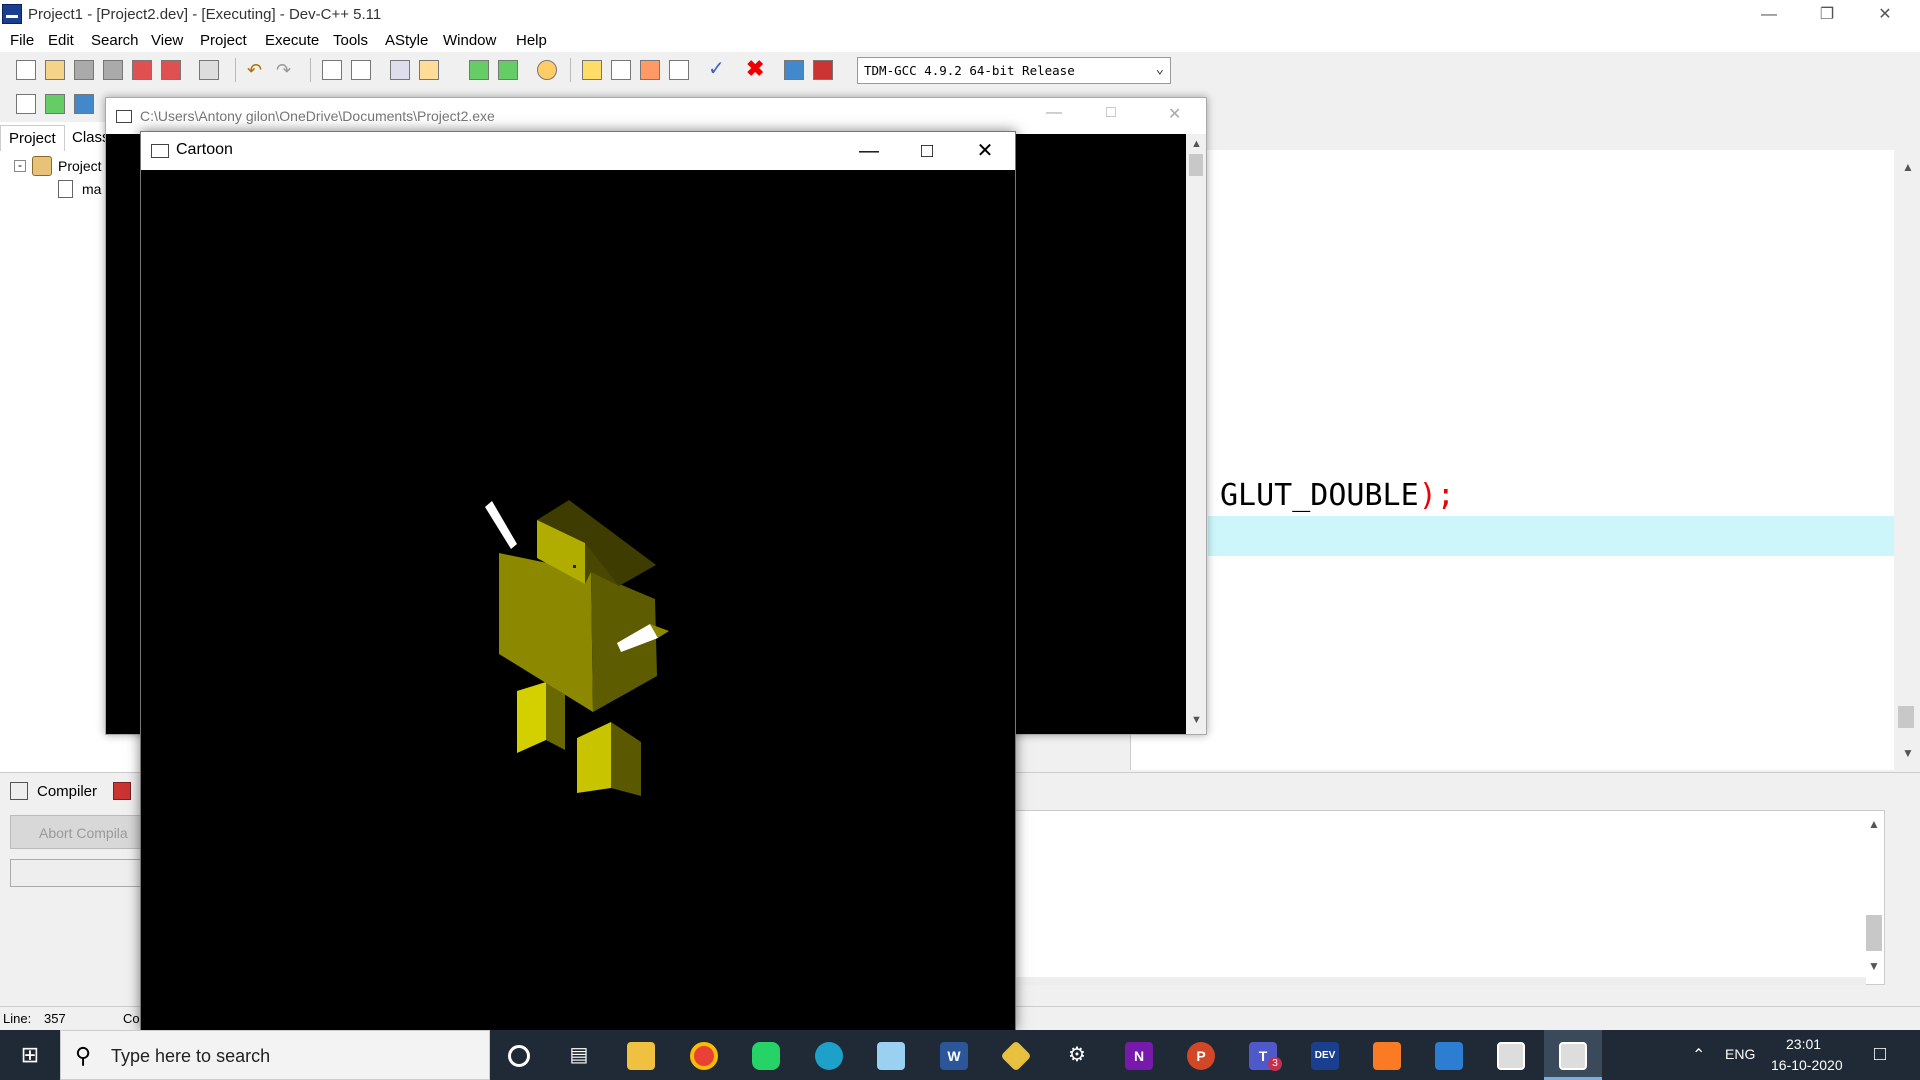 This screenshot has width=1920, height=1080. What do you see at coordinates (756, 69) in the screenshot?
I see `stop-execution-icon: ✖` at bounding box center [756, 69].